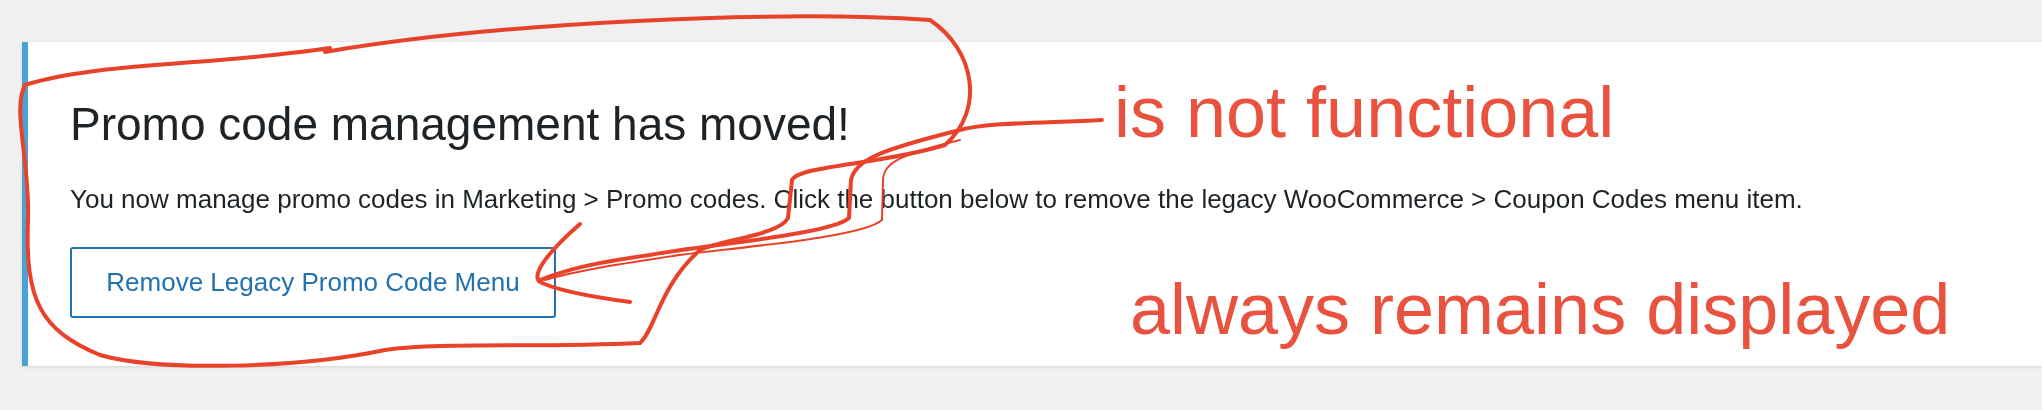 The width and height of the screenshot is (2042, 410). I want to click on annotation-text: is not functional, so click(1364, 112).